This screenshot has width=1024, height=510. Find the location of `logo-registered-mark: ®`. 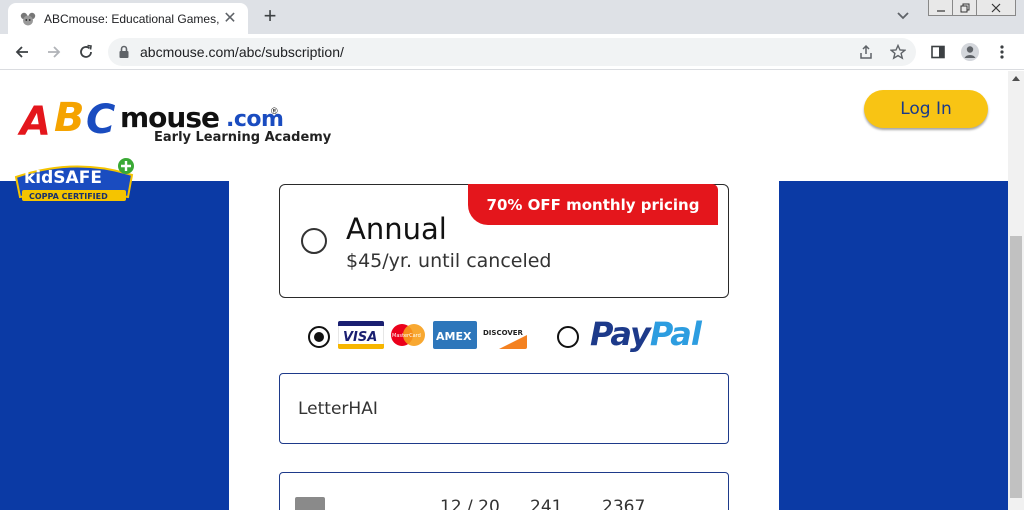

logo-registered-mark: ® is located at coordinates (274, 111).